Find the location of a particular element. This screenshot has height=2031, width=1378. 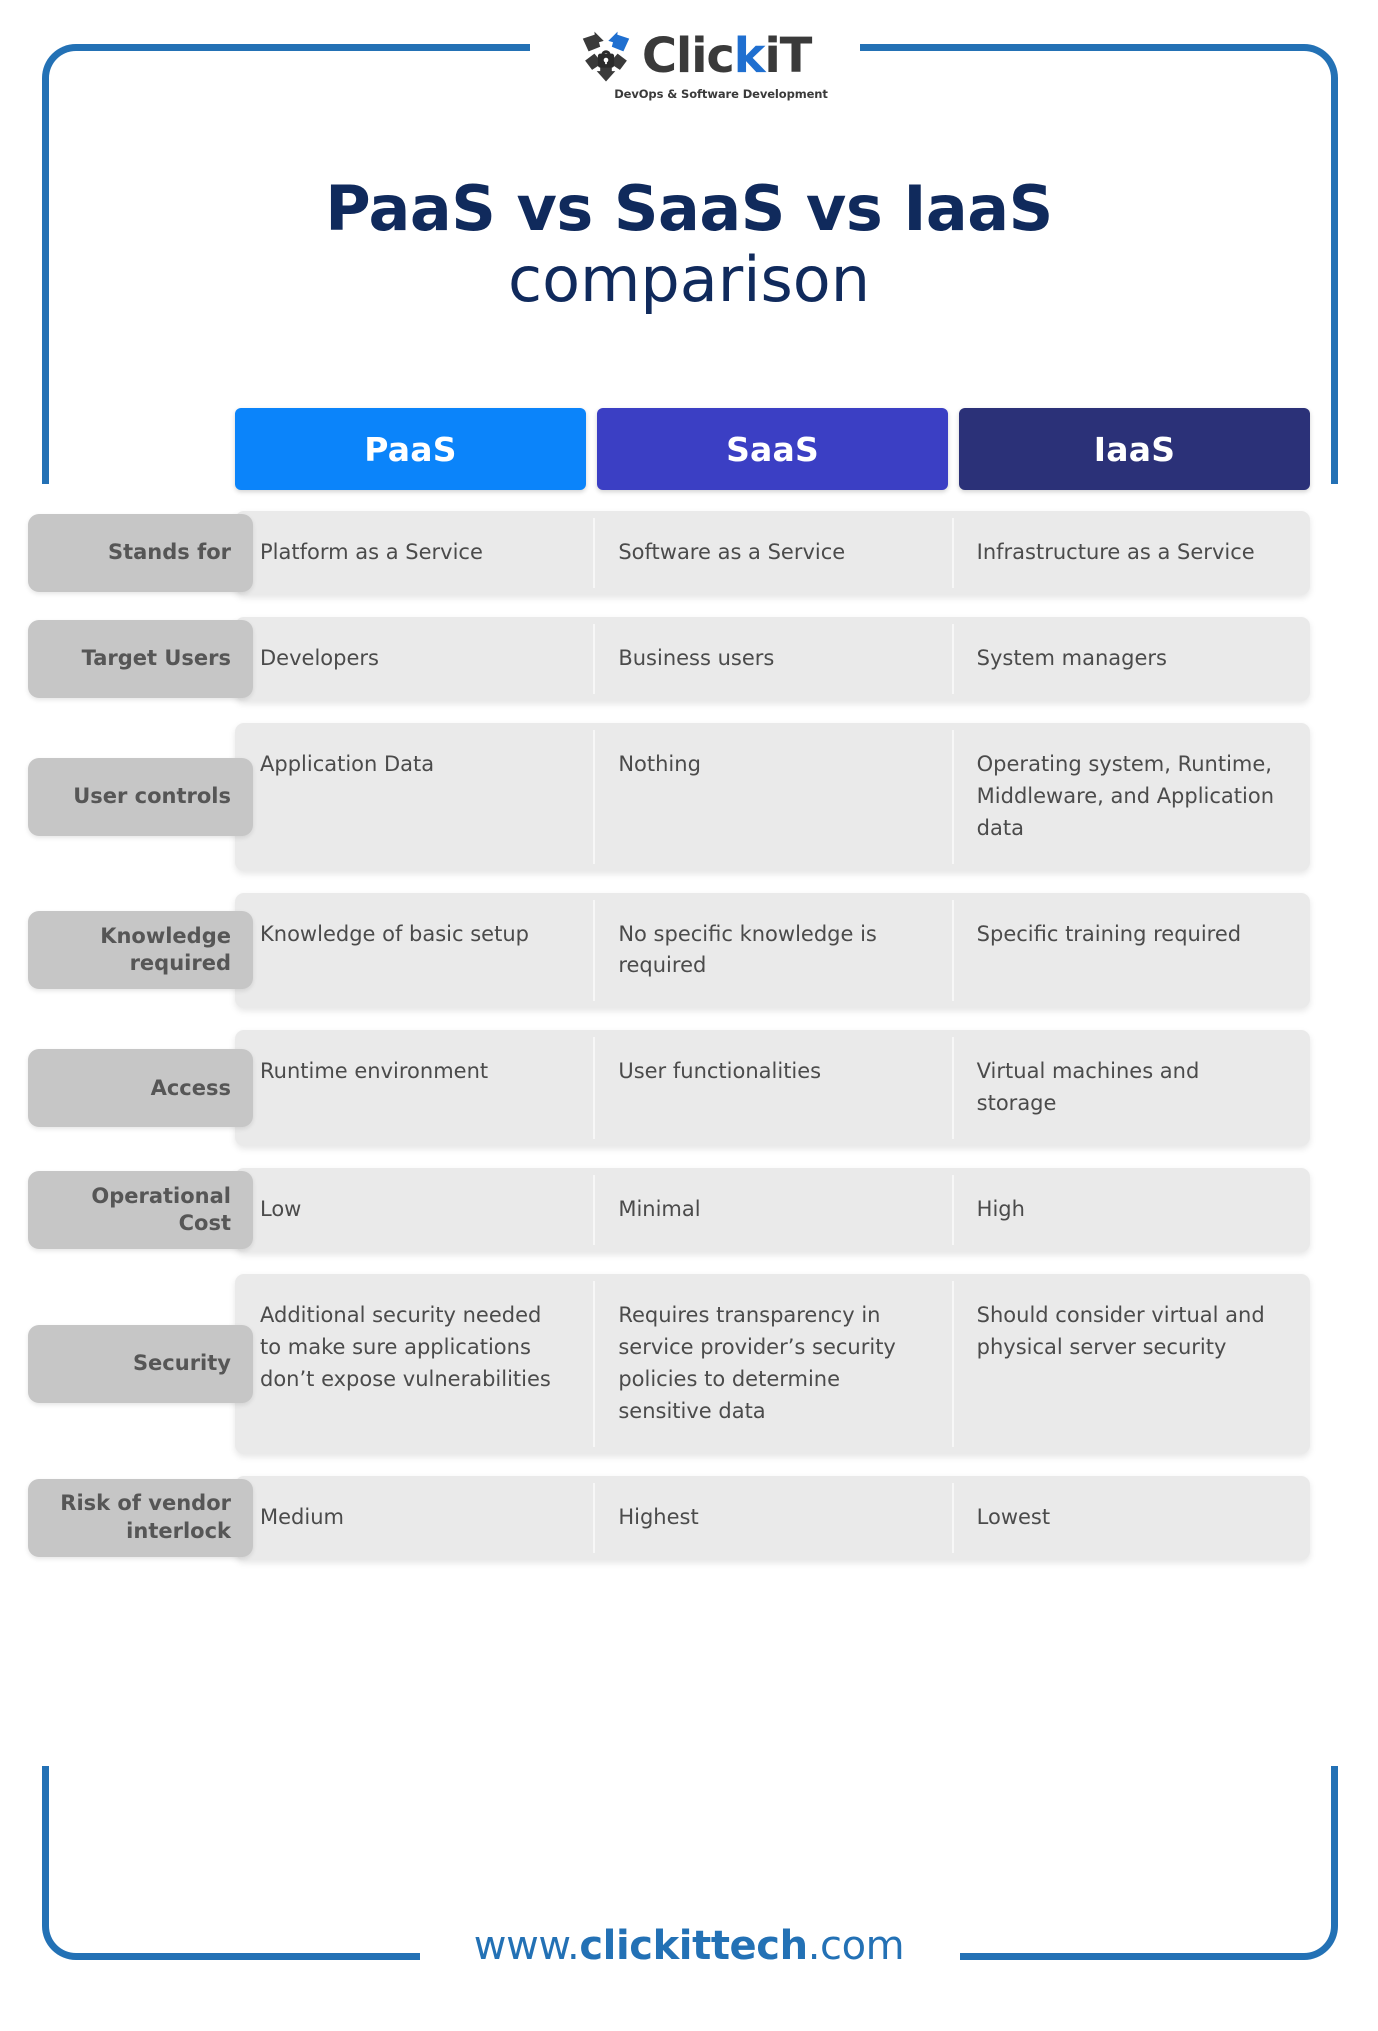

table-cell: Infrastructure as a Service is located at coordinates (1130, 553).